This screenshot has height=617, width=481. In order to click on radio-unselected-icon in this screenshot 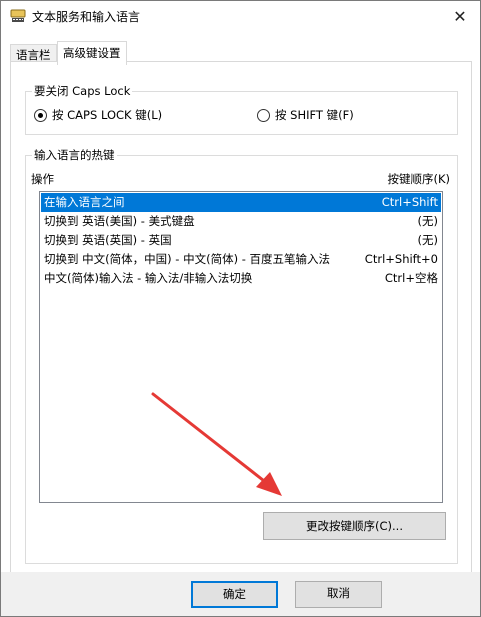, I will do `click(263, 115)`.